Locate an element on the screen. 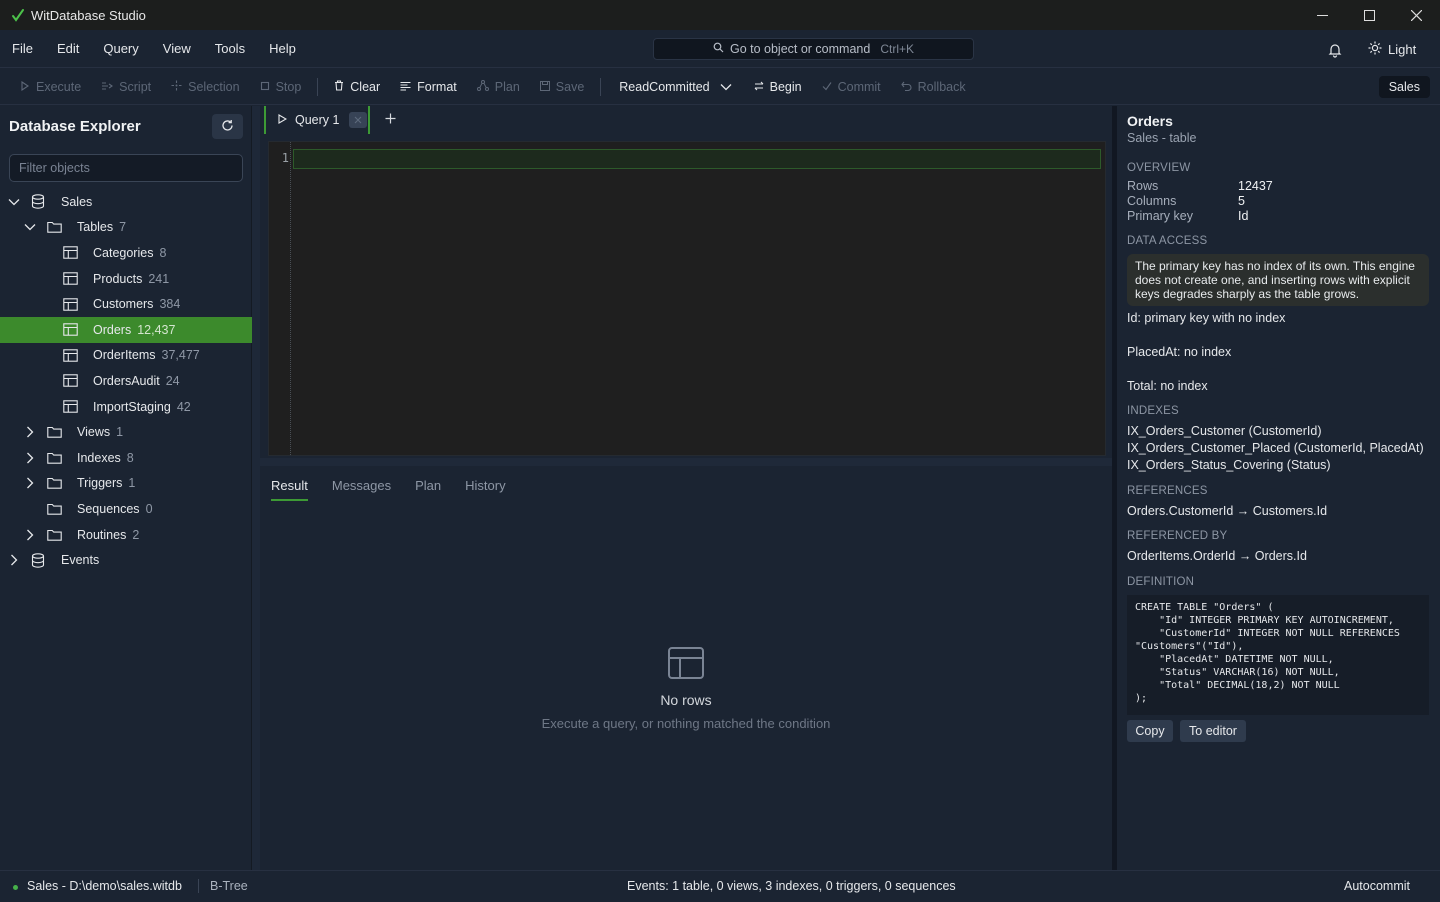 This screenshot has height=902, width=1440. stop-button: Stop is located at coordinates (281, 87).